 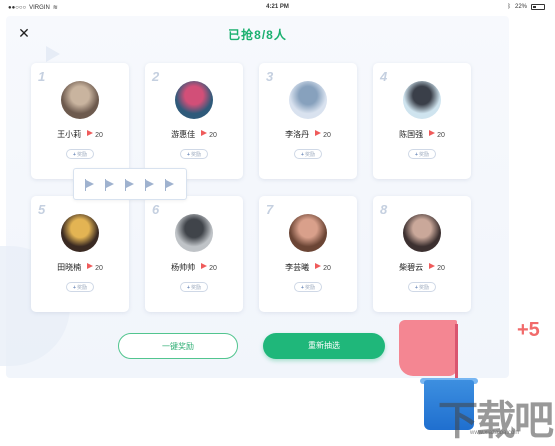 What do you see at coordinates (496, 421) in the screenshot?
I see `watermark-logo: 下载吧` at bounding box center [496, 421].